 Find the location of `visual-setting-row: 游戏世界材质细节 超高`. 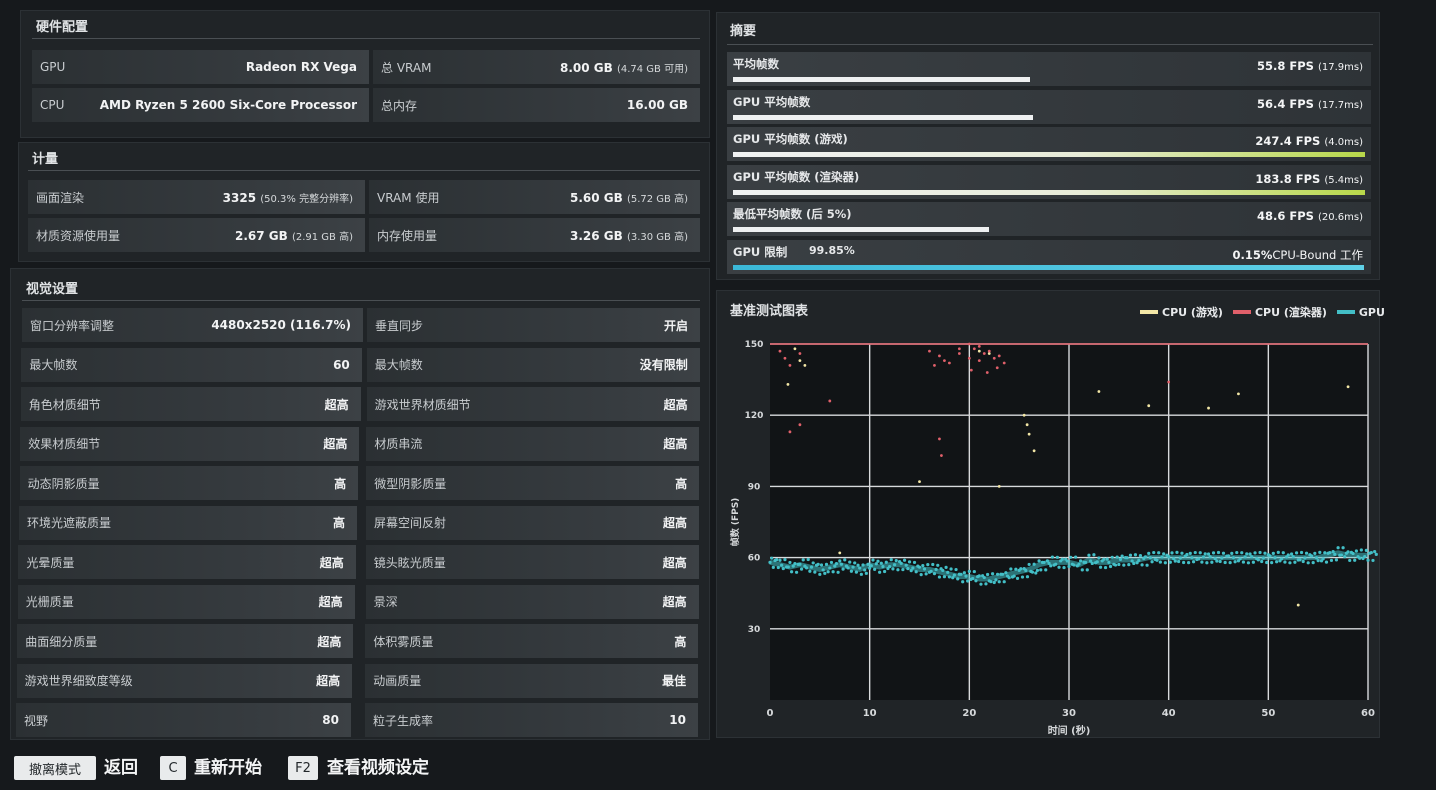

visual-setting-row: 游戏世界材质细节 超高 is located at coordinates (533, 404).